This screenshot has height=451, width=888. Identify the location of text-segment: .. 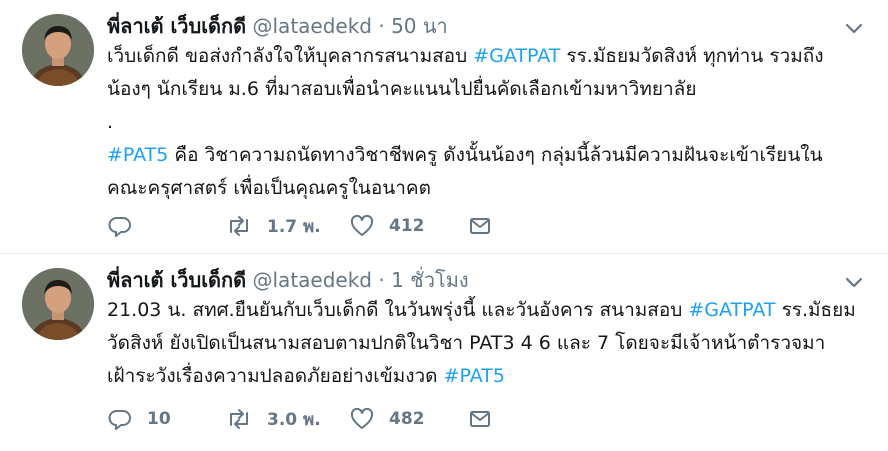
(110, 122).